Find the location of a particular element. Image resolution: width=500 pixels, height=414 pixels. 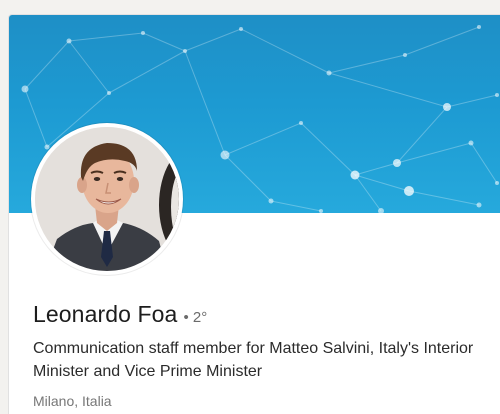

avatar is located at coordinates (107, 199).